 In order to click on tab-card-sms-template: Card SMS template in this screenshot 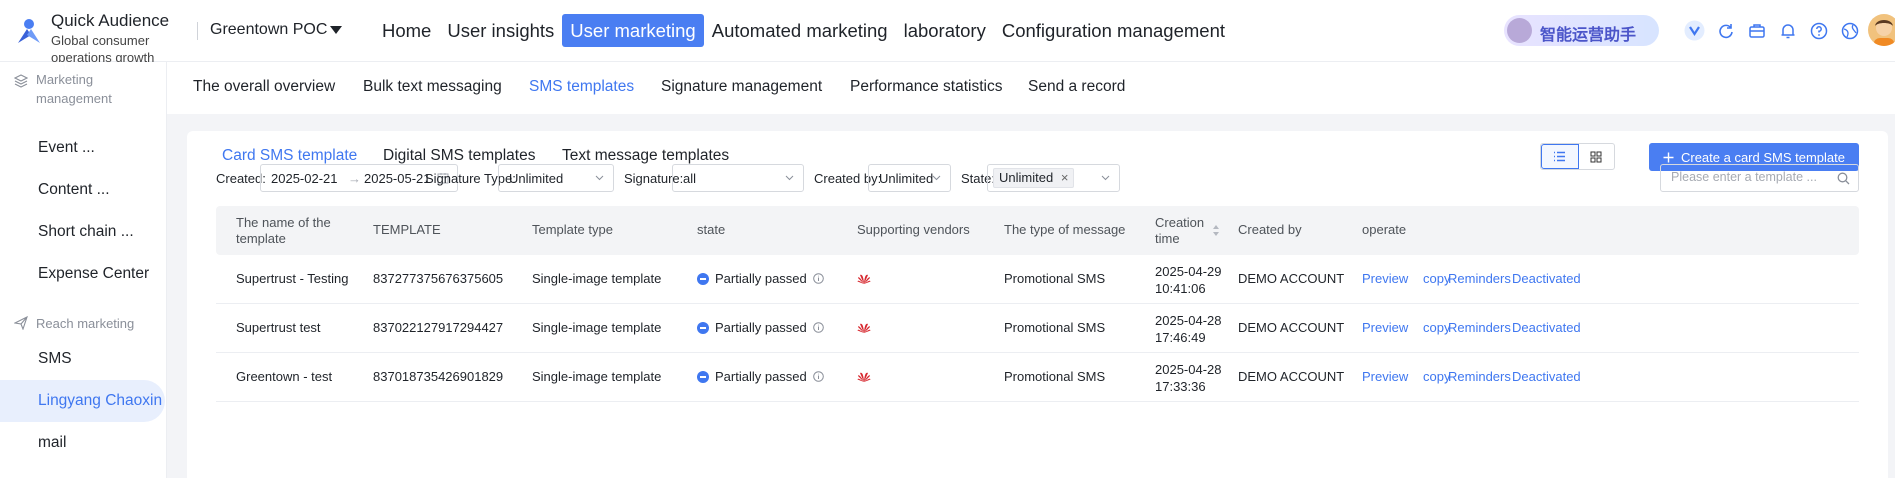, I will do `click(289, 156)`.